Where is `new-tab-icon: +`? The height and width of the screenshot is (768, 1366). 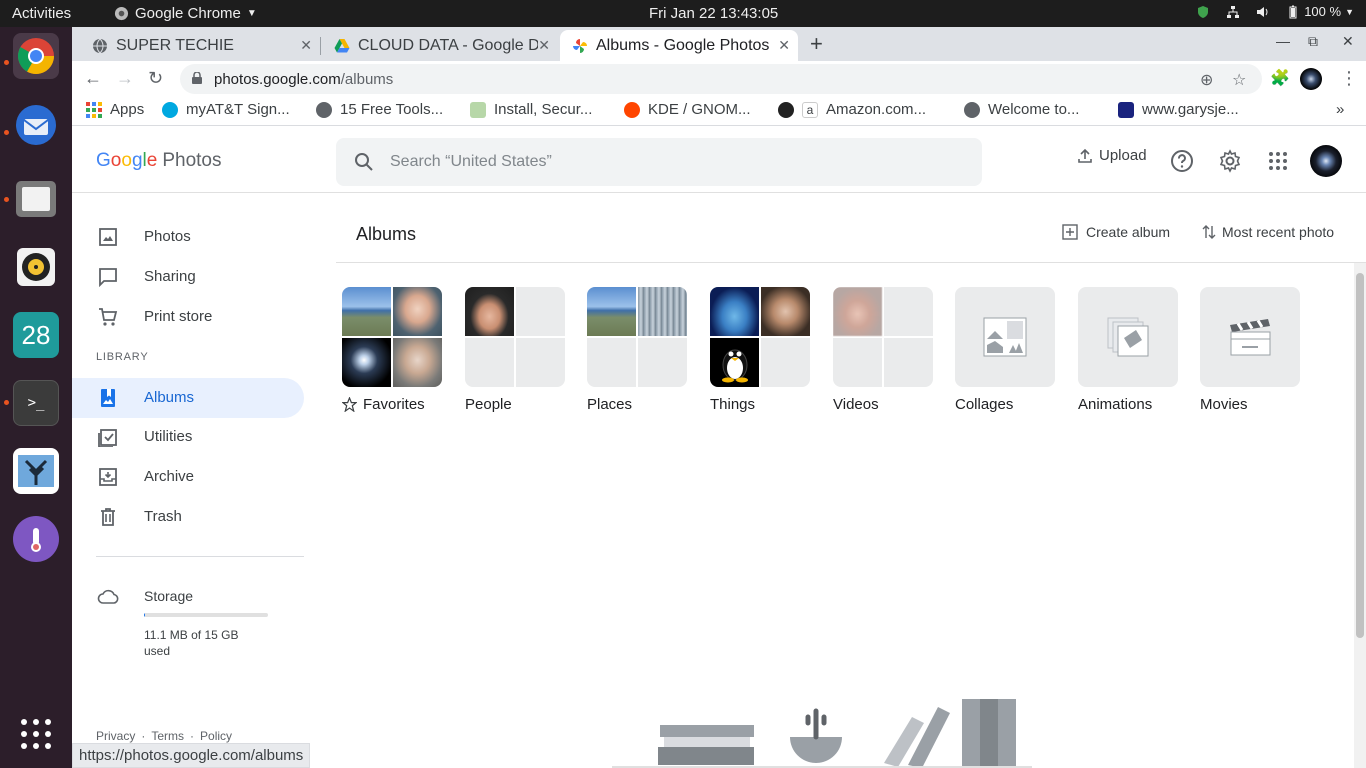 new-tab-icon: + is located at coordinates (816, 44).